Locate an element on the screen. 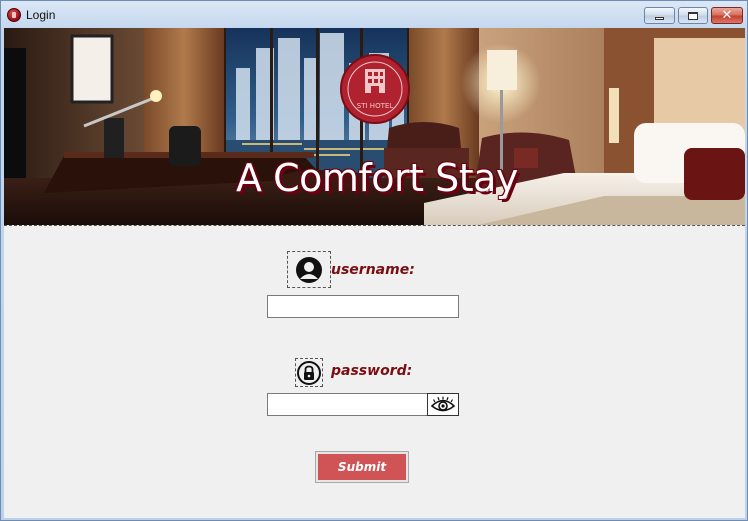 The width and height of the screenshot is (748, 521). close-icon: ✕ is located at coordinates (727, 15).